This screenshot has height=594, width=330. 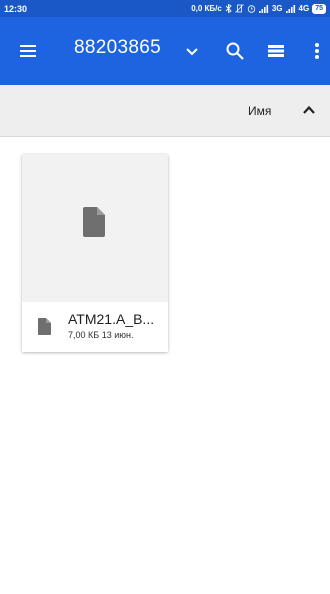 What do you see at coordinates (277, 8) in the screenshot?
I see `network-type-1: 3G` at bounding box center [277, 8].